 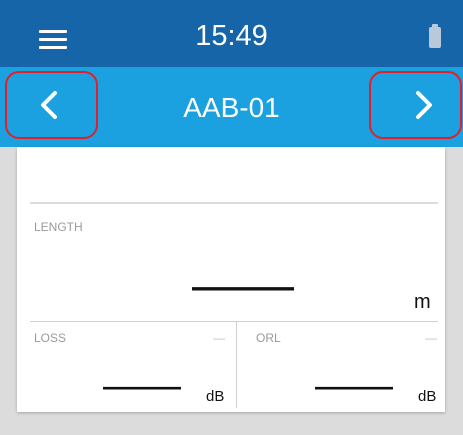 What do you see at coordinates (268, 338) in the screenshot?
I see `orl-label: ORL` at bounding box center [268, 338].